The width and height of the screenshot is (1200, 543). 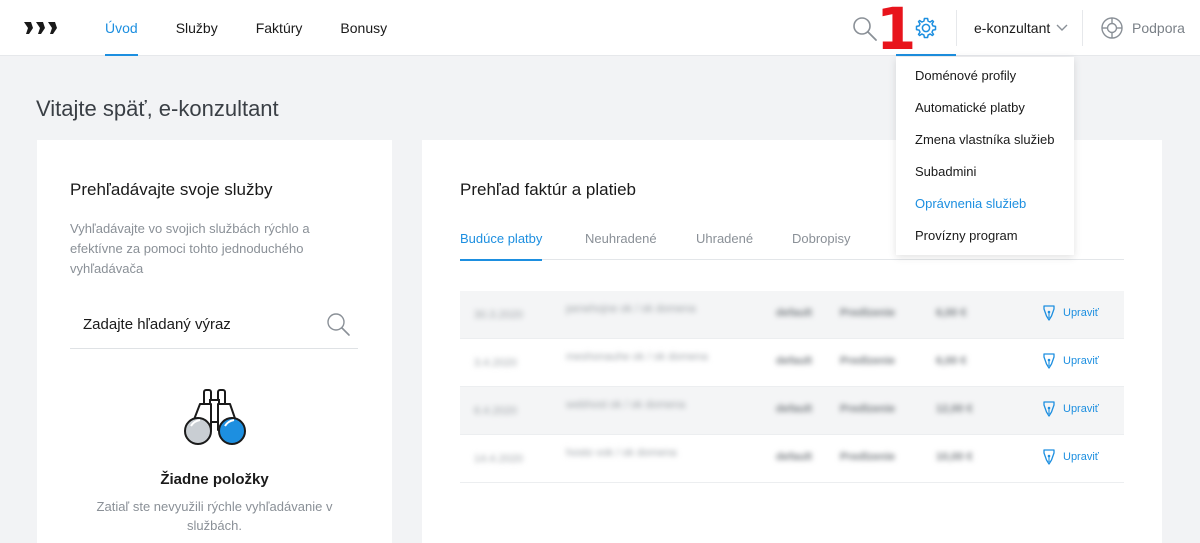 What do you see at coordinates (600, 28) in the screenshot?
I see `top-navigation-bar: Úvod Služby Faktúry Bonusy e-konzultant` at bounding box center [600, 28].